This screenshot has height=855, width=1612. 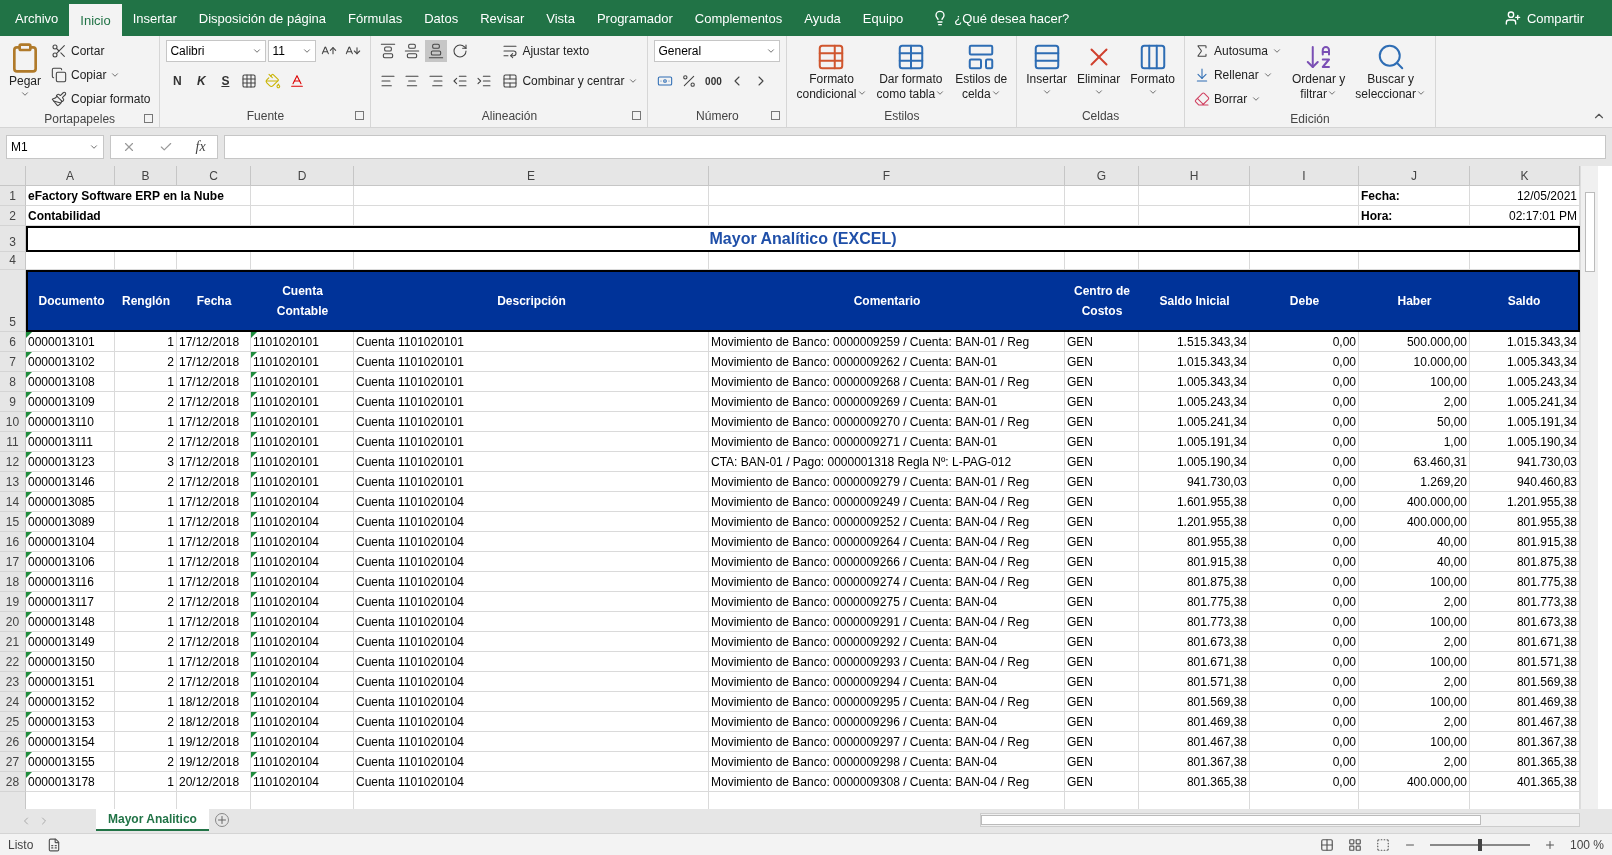 What do you see at coordinates (911, 72) in the screenshot?
I see `styles-button: Dar formato como tabla` at bounding box center [911, 72].